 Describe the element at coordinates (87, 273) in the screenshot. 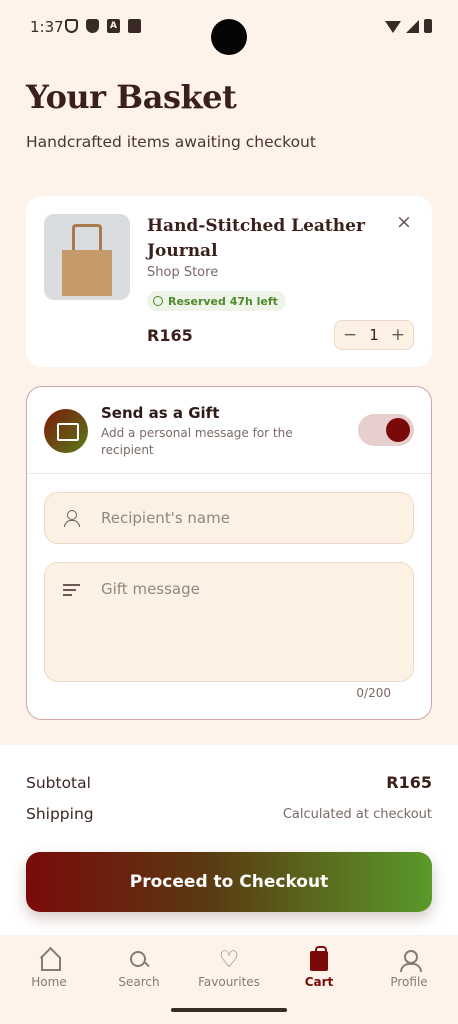

I see `bag-body-shape` at that location.